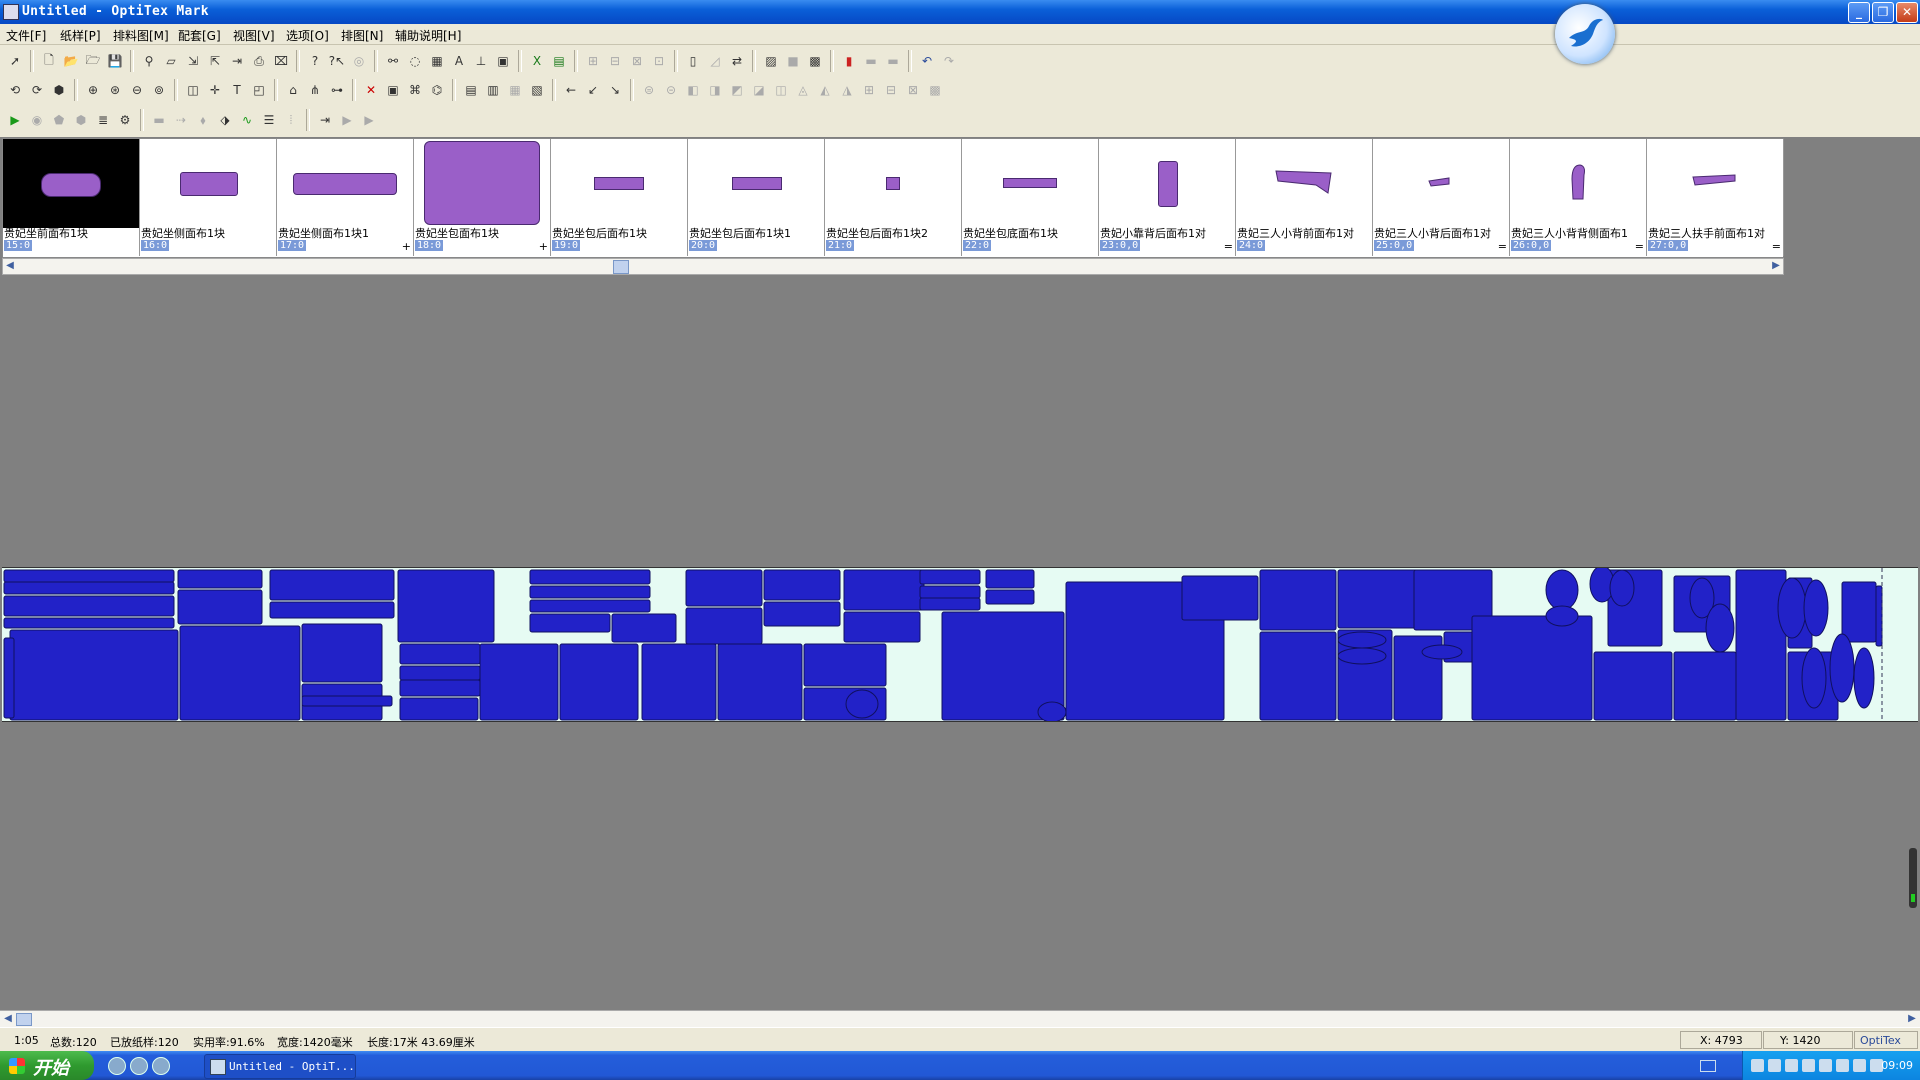 Image resolution: width=1920 pixels, height=1080 pixels. Describe the element at coordinates (247, 120) in the screenshot. I see `tool-21-icon: ∿` at that location.